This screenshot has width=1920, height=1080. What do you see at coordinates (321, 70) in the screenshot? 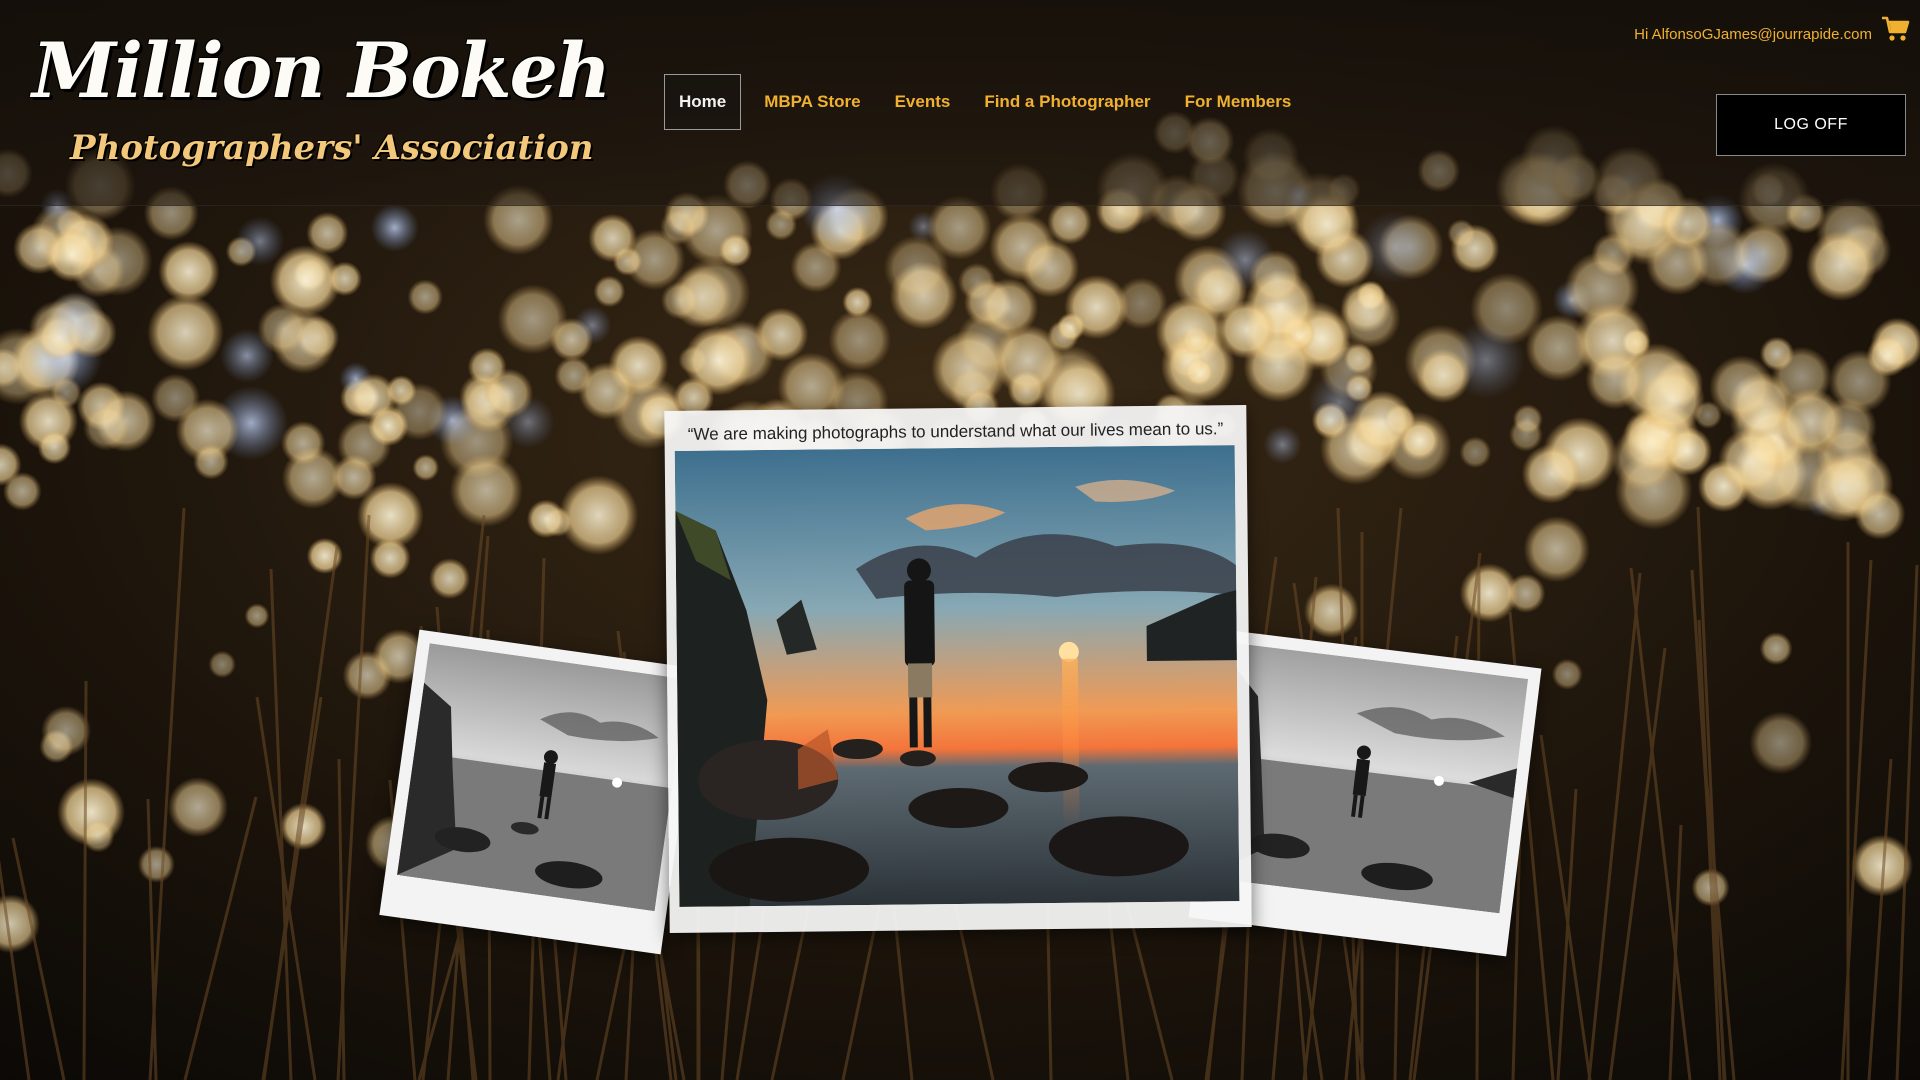
I see `logo-title: Million Bokeh` at bounding box center [321, 70].